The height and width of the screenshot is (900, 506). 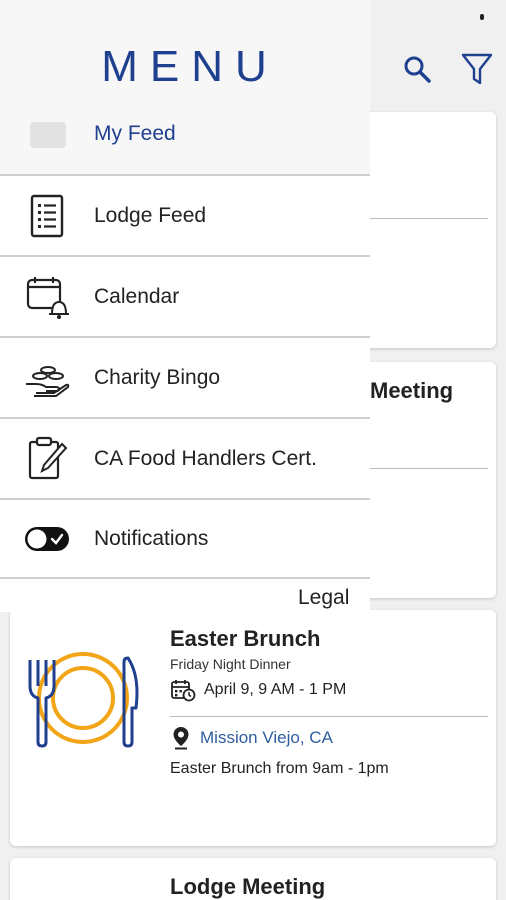 I want to click on menu-item-notifications: Notifications, so click(x=185, y=538).